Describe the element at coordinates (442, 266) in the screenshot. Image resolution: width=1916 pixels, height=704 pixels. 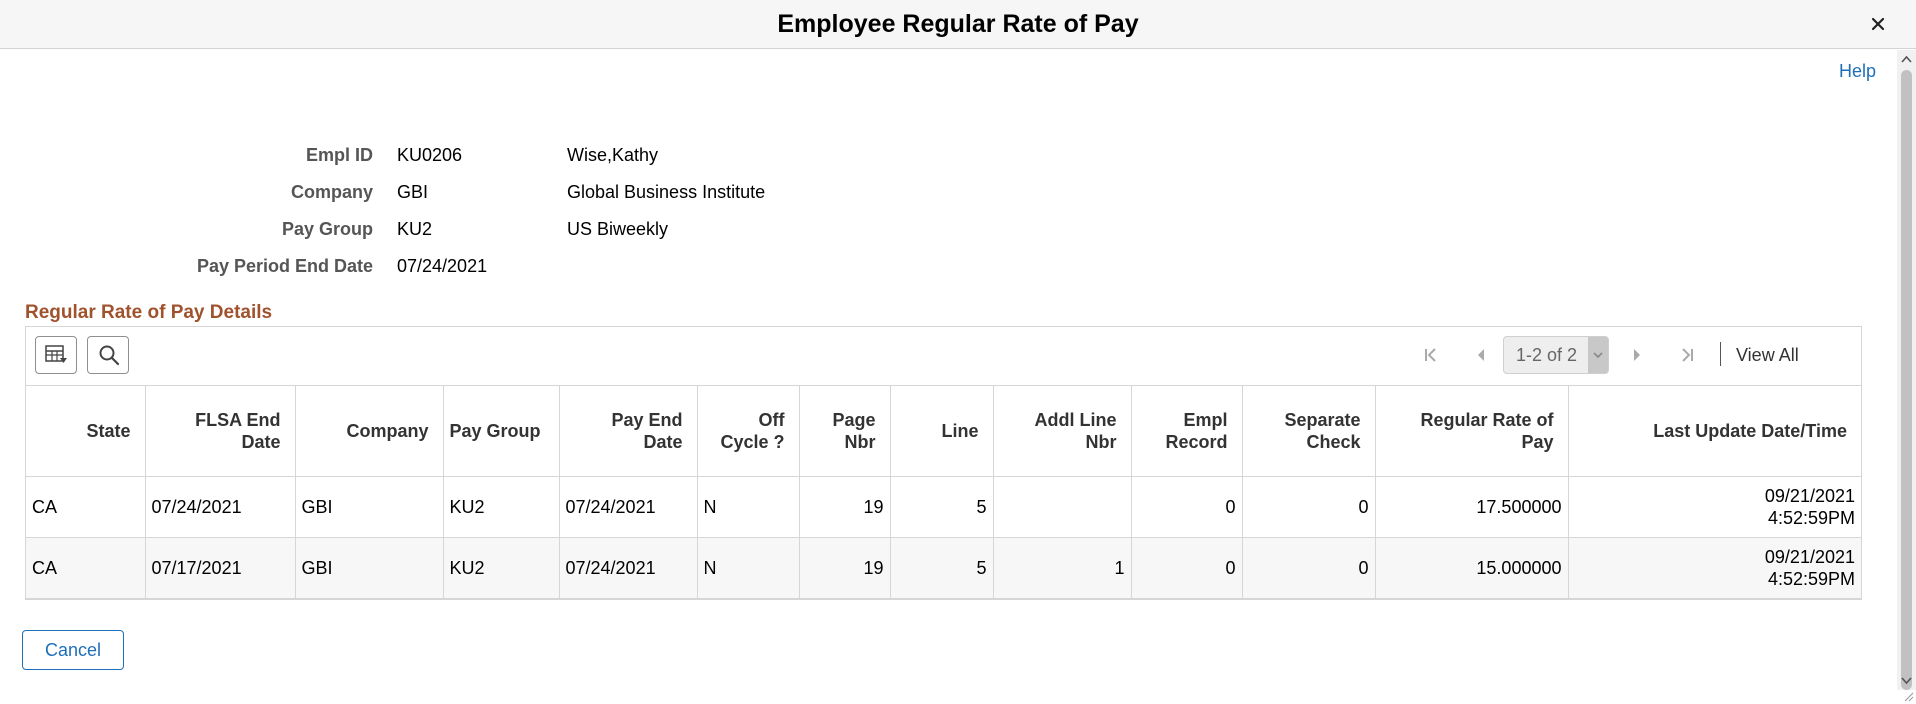
I see `info-value: 07/24/2021` at that location.